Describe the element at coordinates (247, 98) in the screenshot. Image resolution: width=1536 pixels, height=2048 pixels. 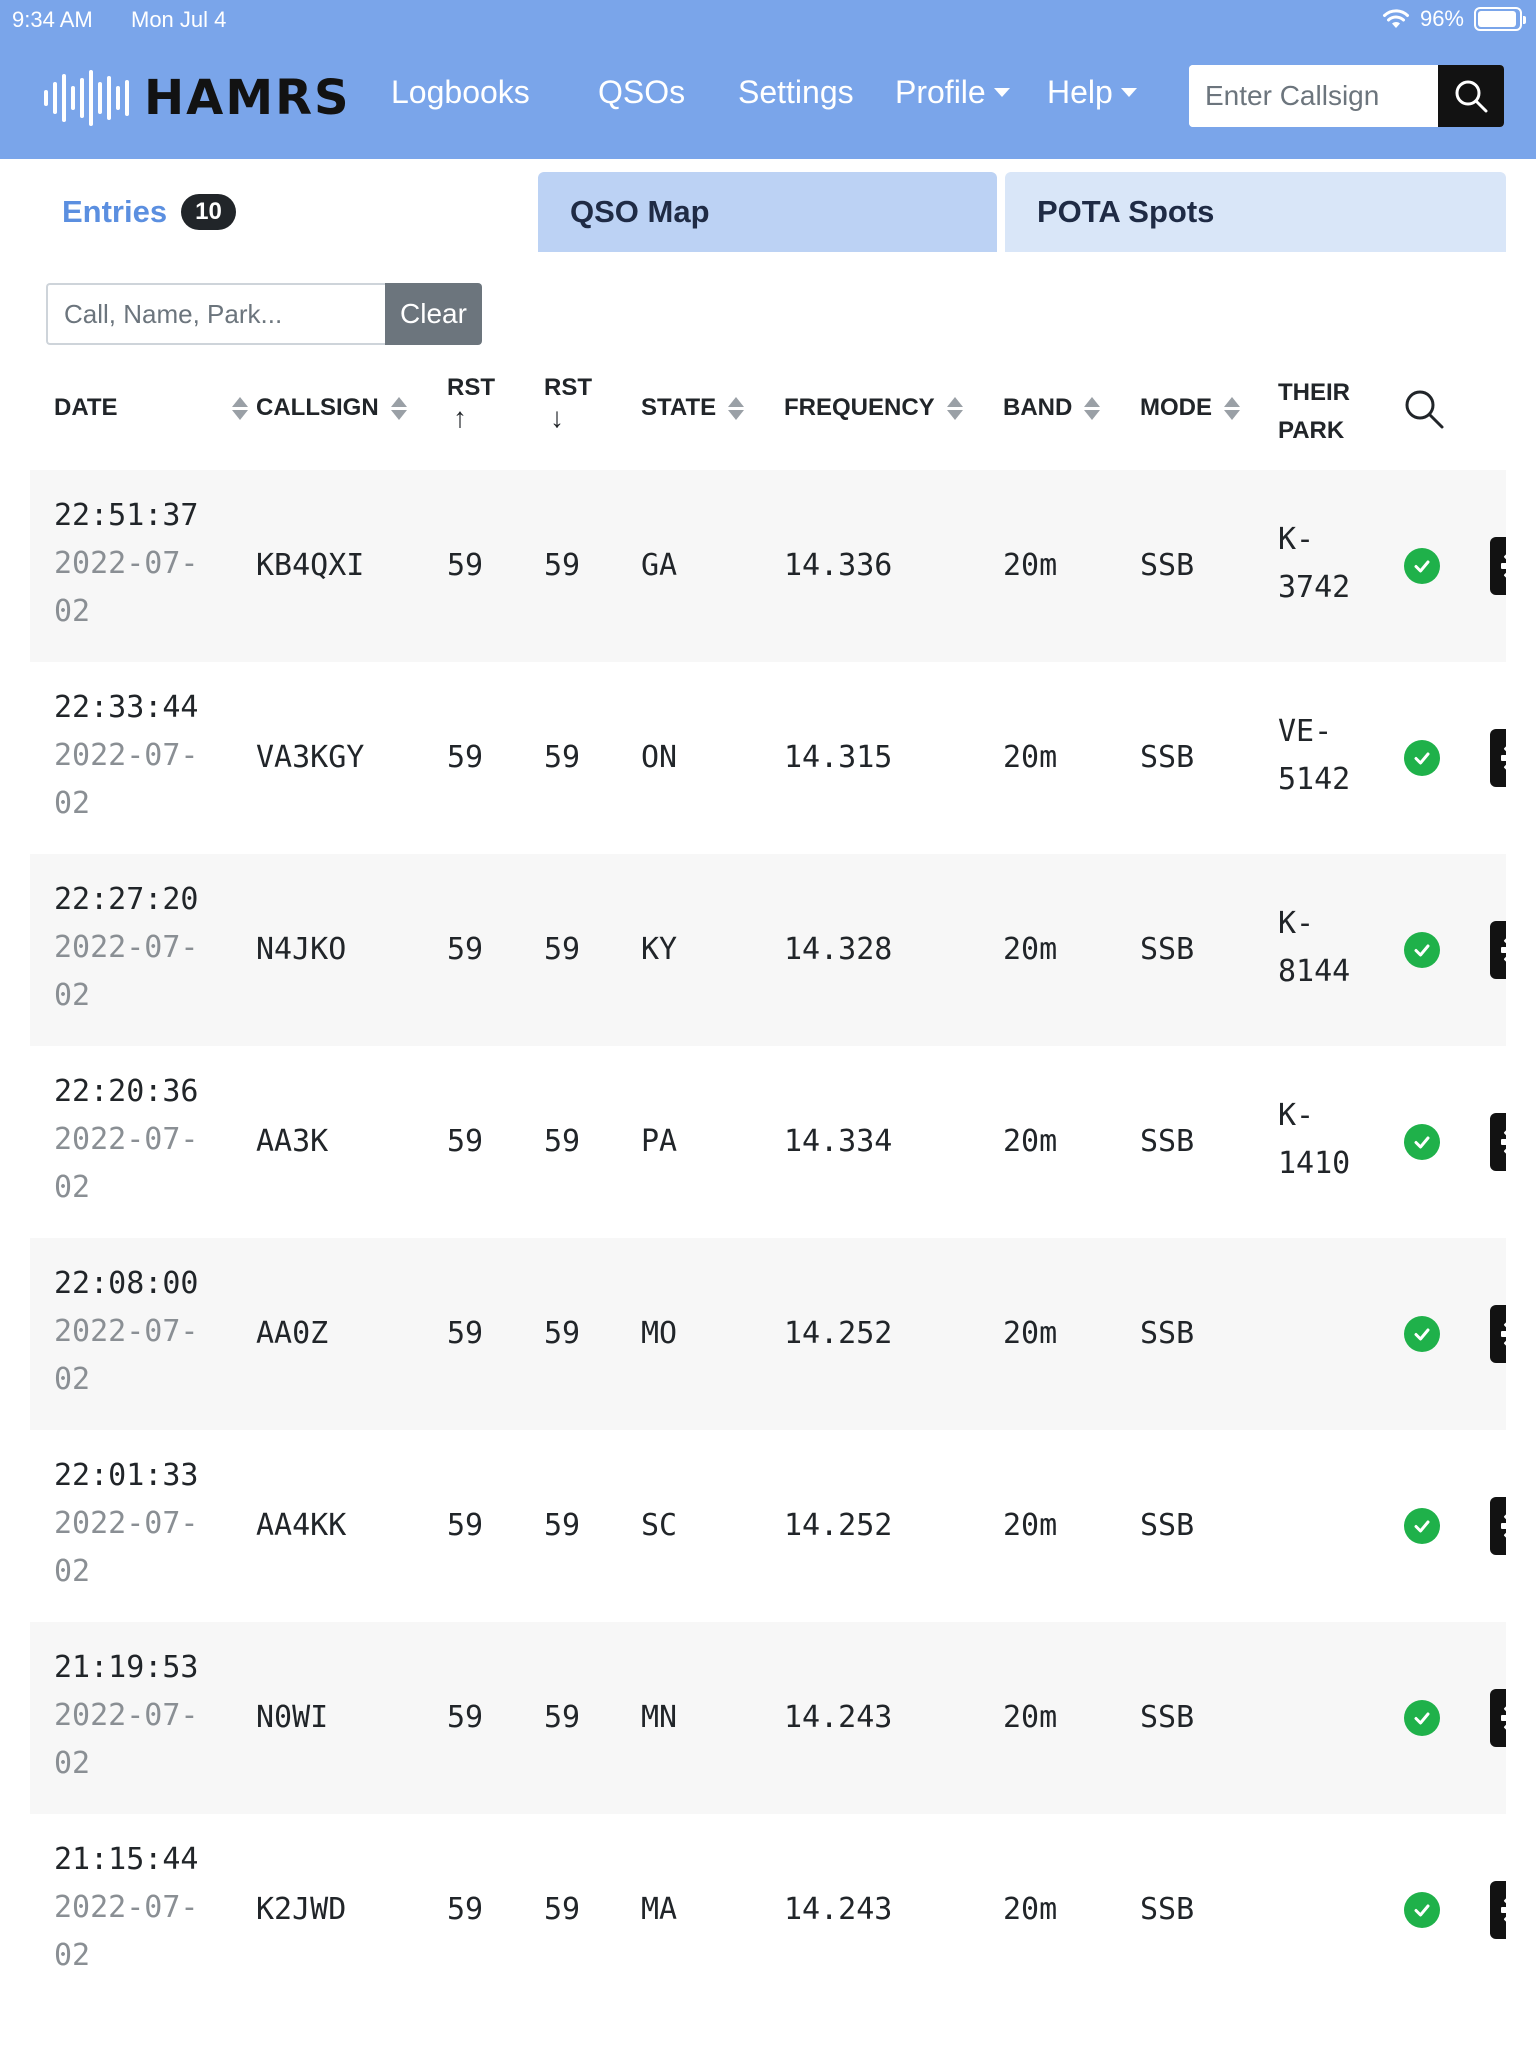
I see `brand-name: HAMRS` at that location.